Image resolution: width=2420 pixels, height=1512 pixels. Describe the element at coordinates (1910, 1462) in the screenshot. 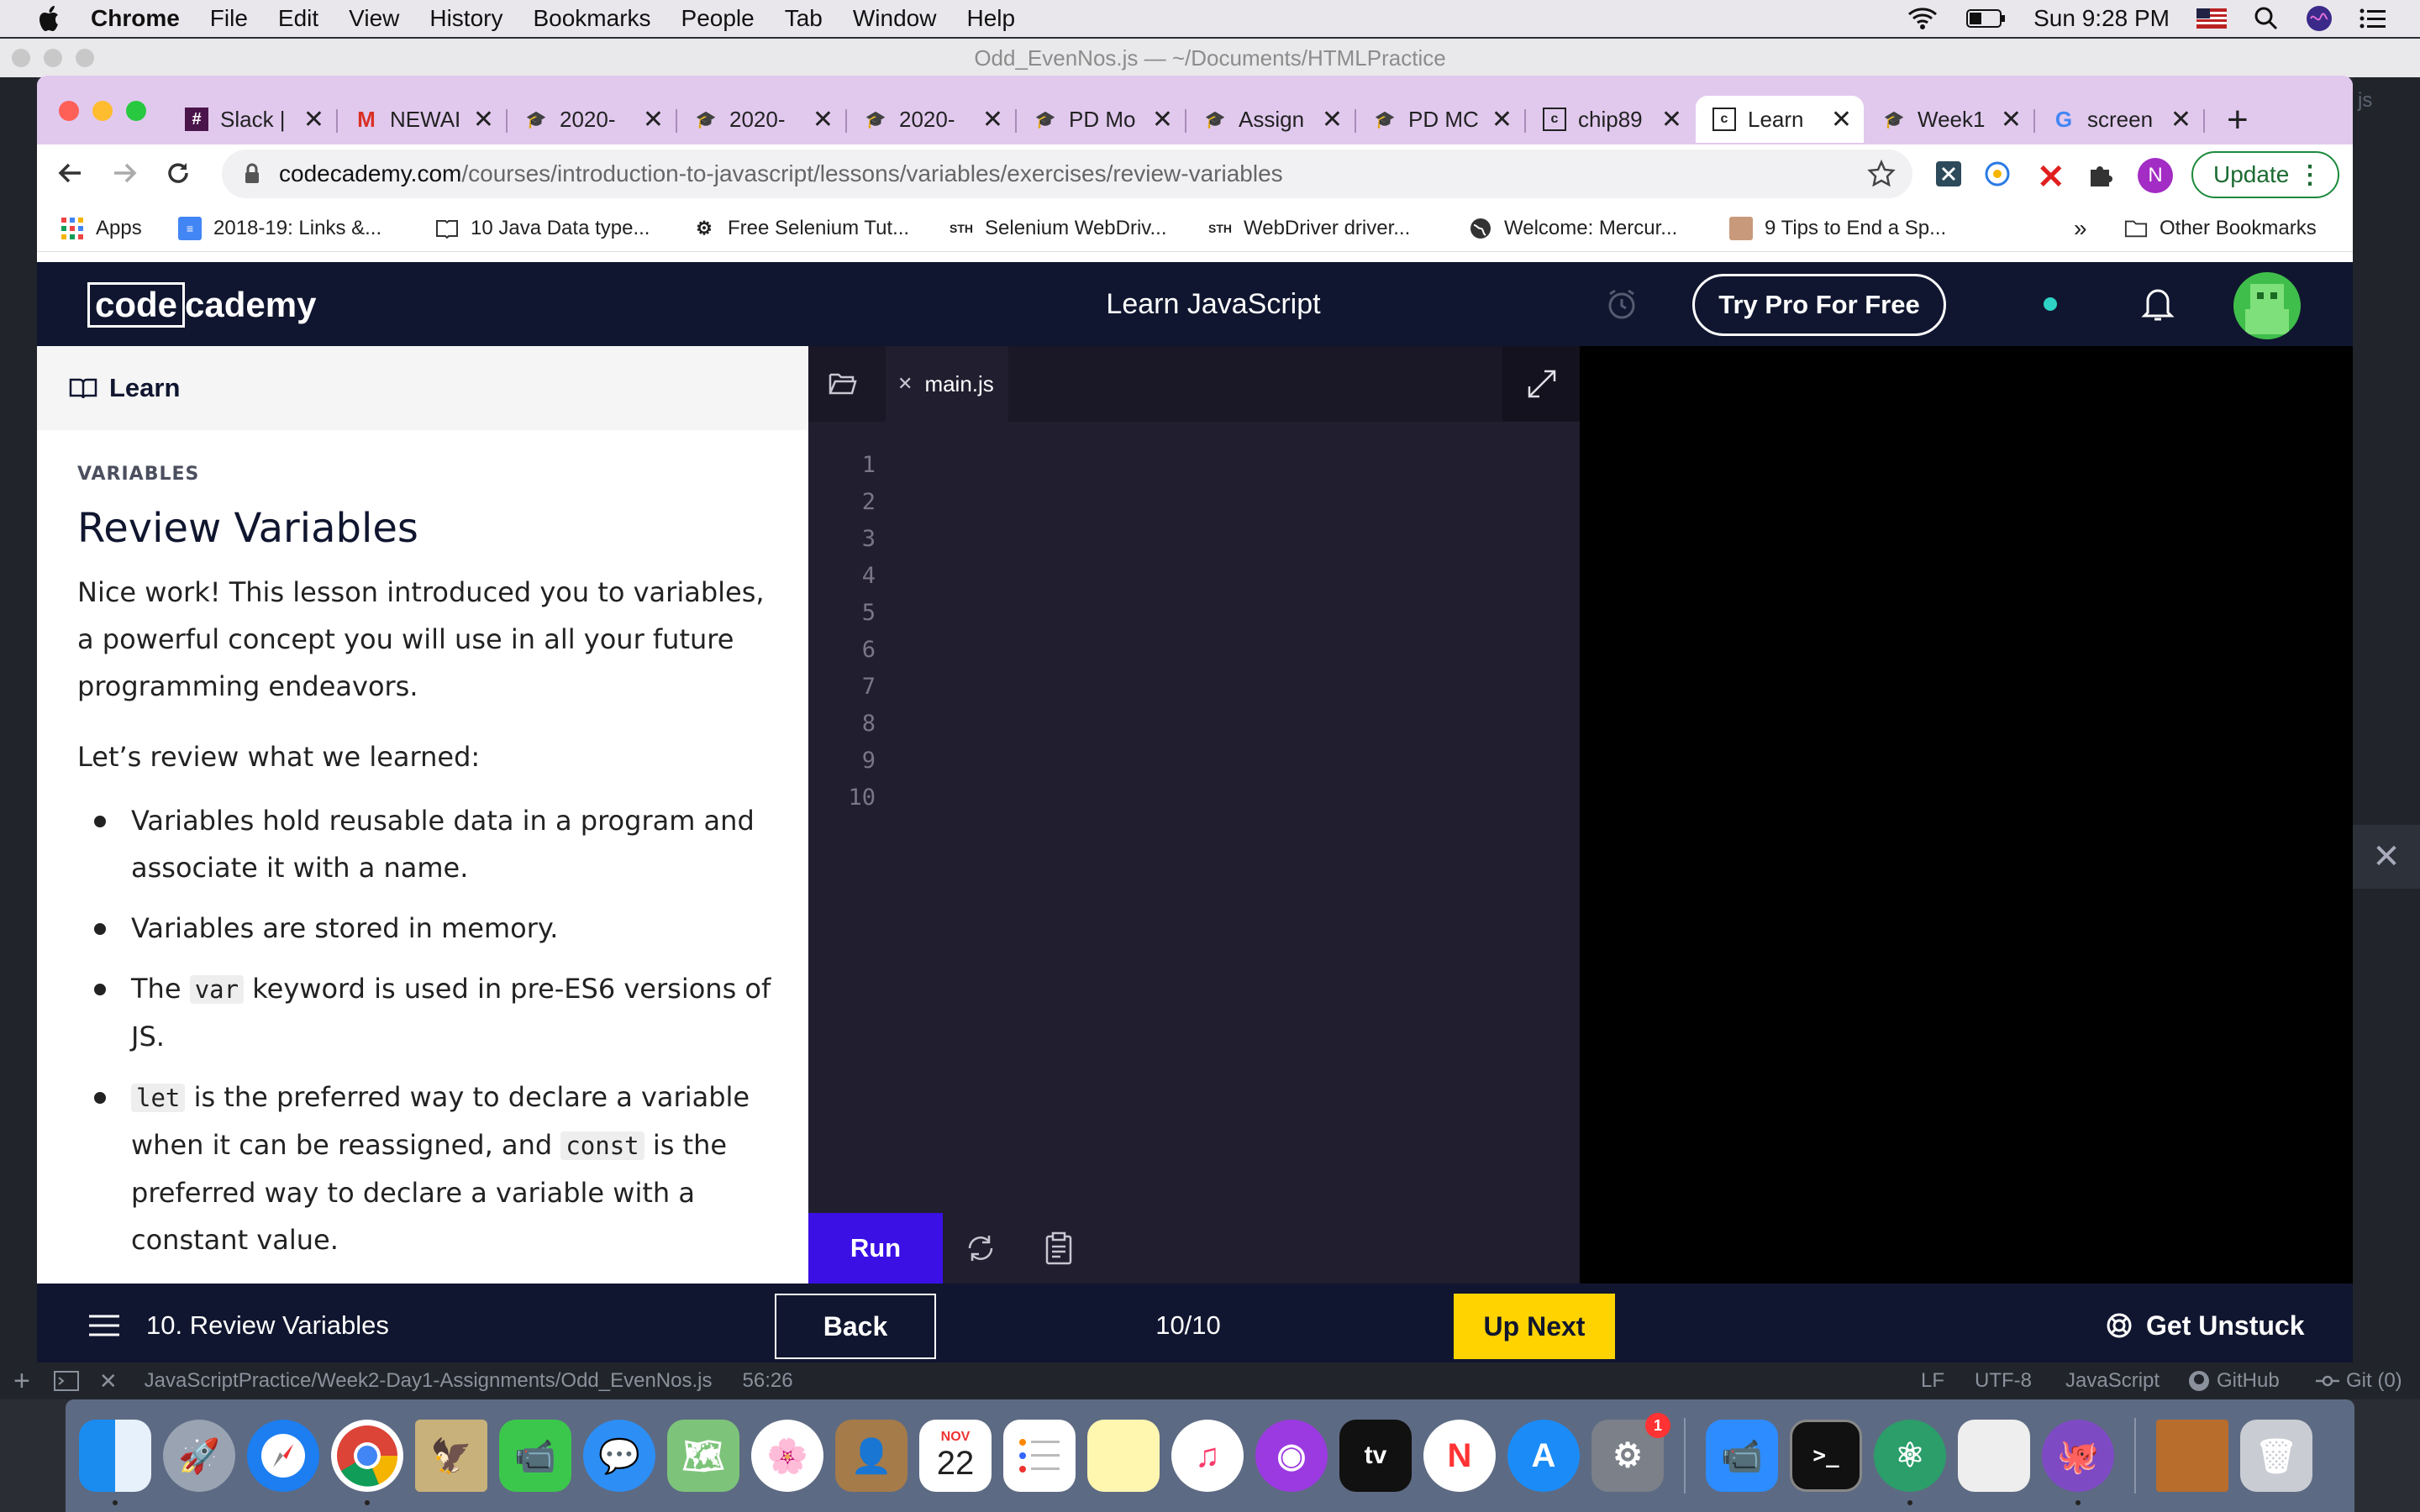

I see `atom-app-icon: ⚛` at that location.